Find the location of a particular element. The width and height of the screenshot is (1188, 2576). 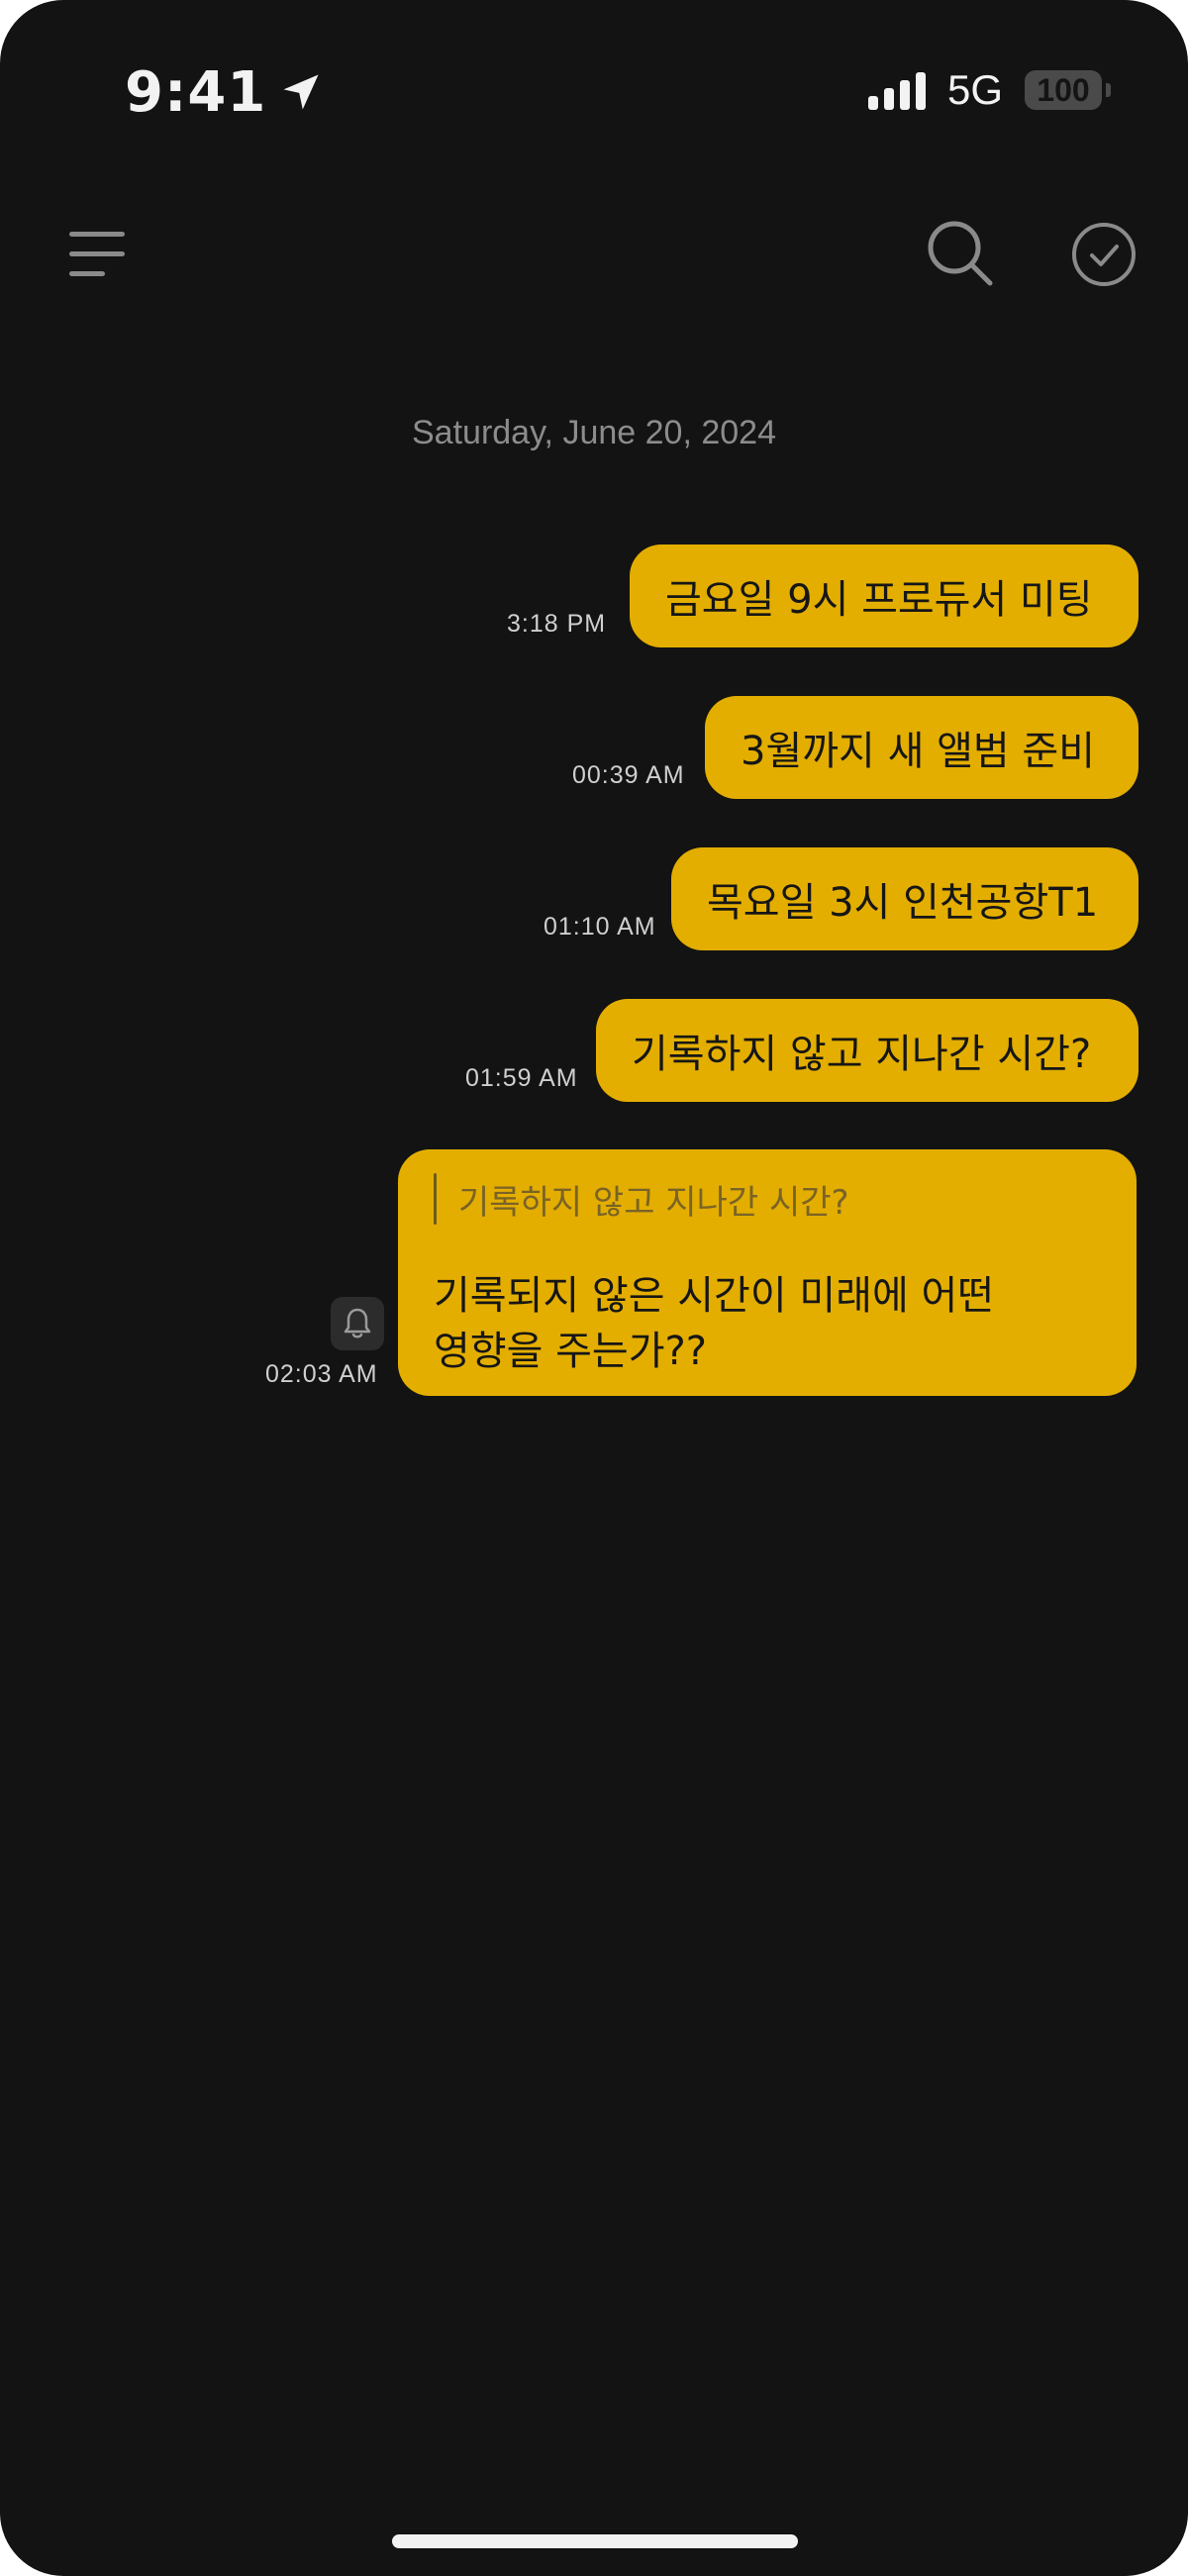

quoted-text: 기록하지 않고 지나간 시간? is located at coordinates (653, 1202).